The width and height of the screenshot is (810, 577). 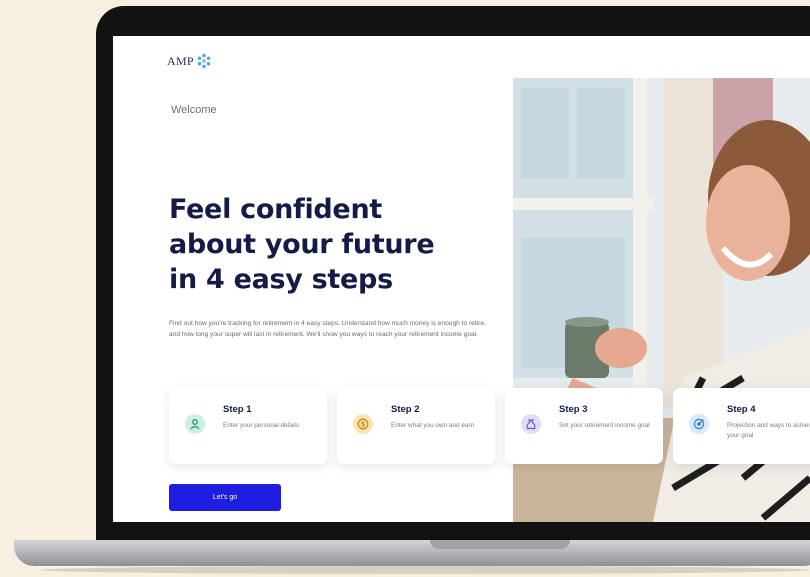 What do you see at coordinates (281, 279) in the screenshot?
I see `headline-line-3: in 4 easy steps` at bounding box center [281, 279].